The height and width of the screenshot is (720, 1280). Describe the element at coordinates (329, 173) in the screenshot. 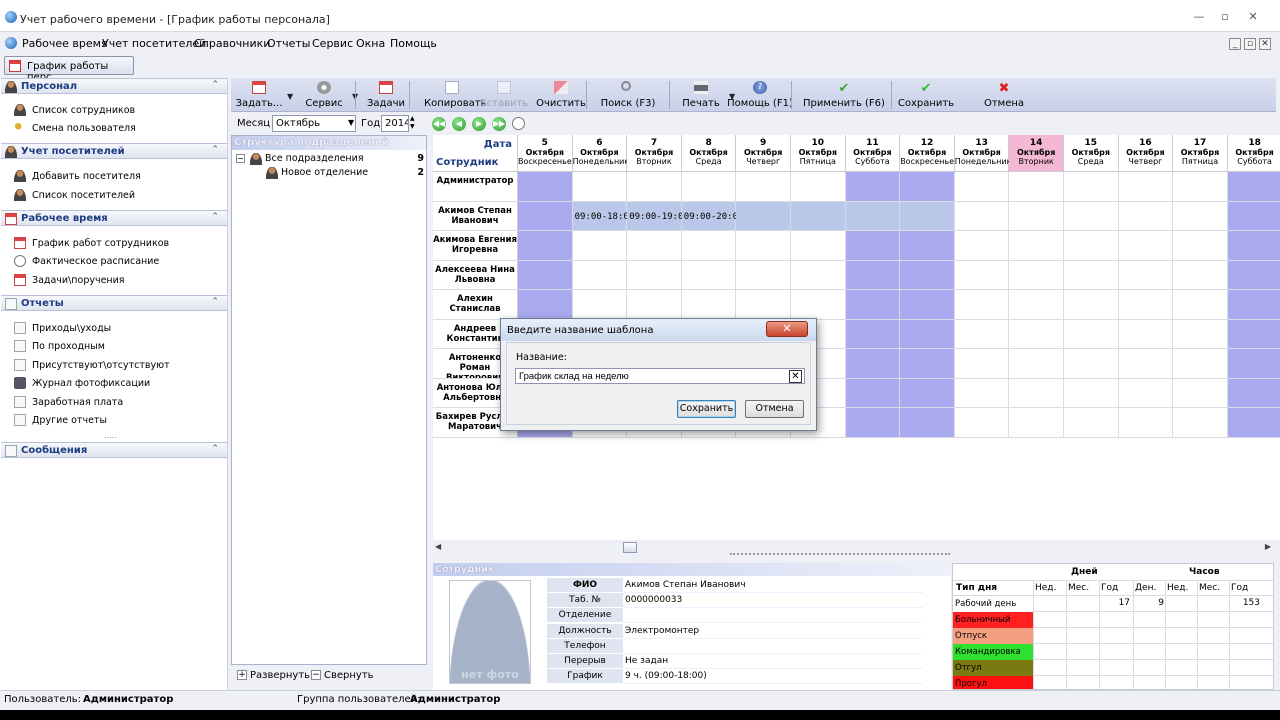

I see `tree-row-new-department: Новое отделение 2` at that location.